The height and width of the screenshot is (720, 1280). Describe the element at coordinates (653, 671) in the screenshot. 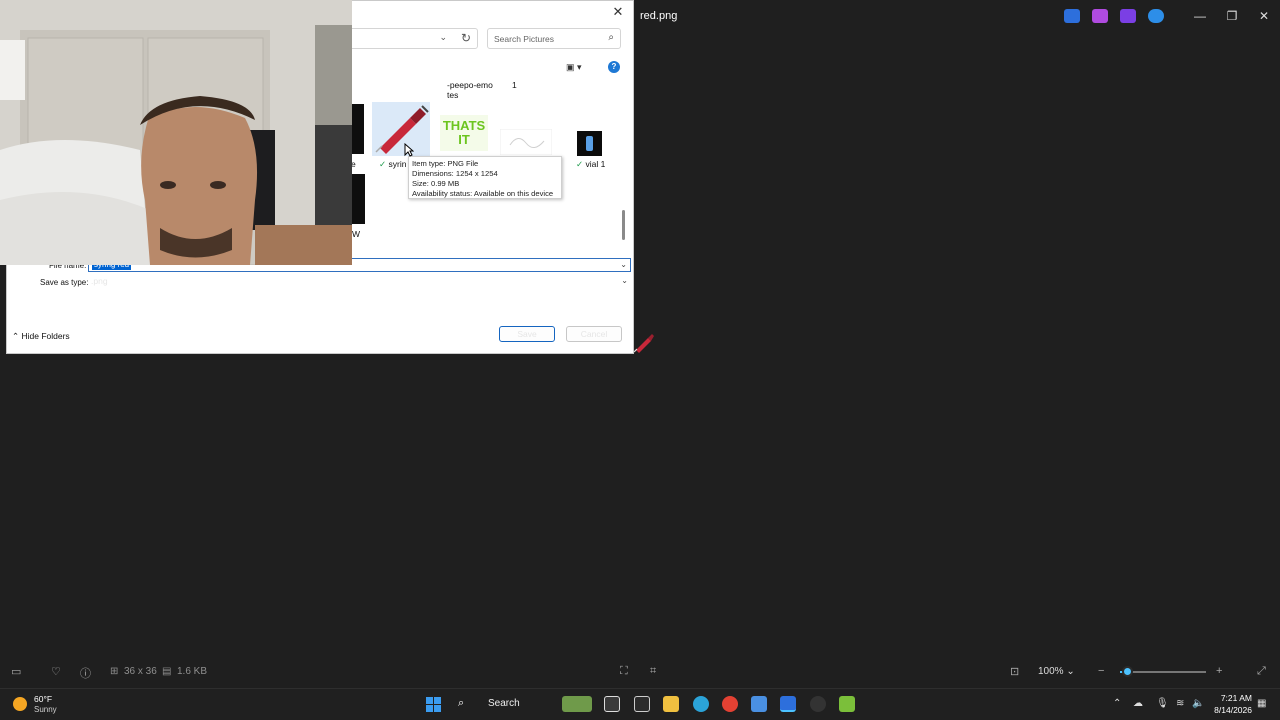

I see `ocr-icon: ⌗` at that location.